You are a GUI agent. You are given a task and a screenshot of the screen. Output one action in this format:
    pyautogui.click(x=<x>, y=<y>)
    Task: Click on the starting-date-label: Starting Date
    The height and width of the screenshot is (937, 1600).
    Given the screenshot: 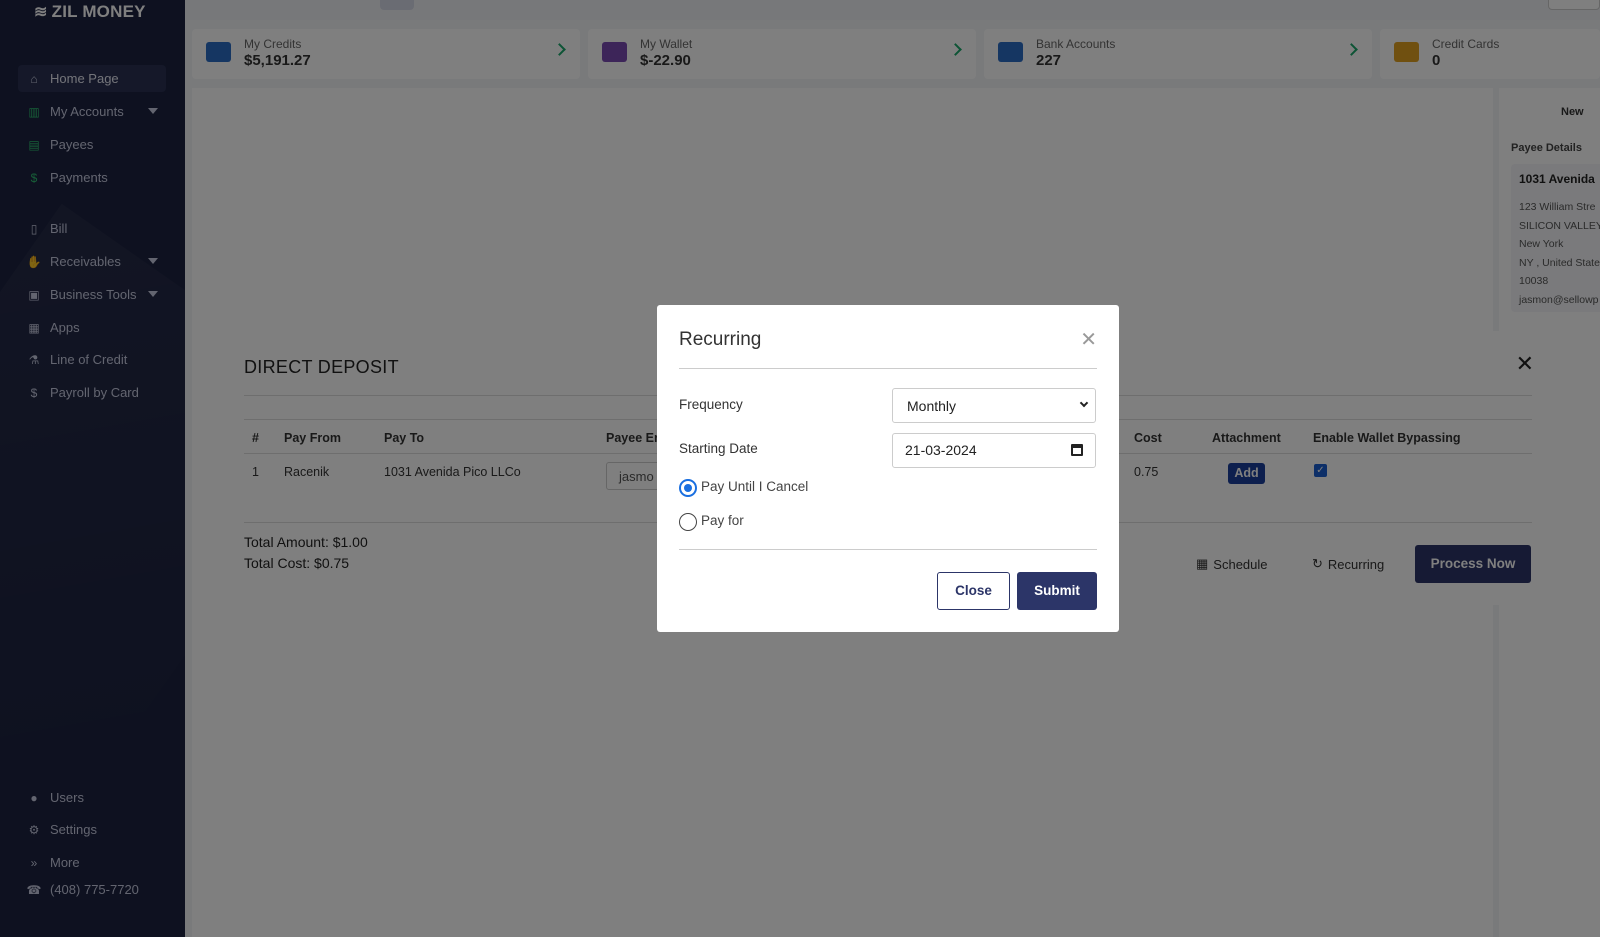 What is the action you would take?
    pyautogui.click(x=718, y=448)
    